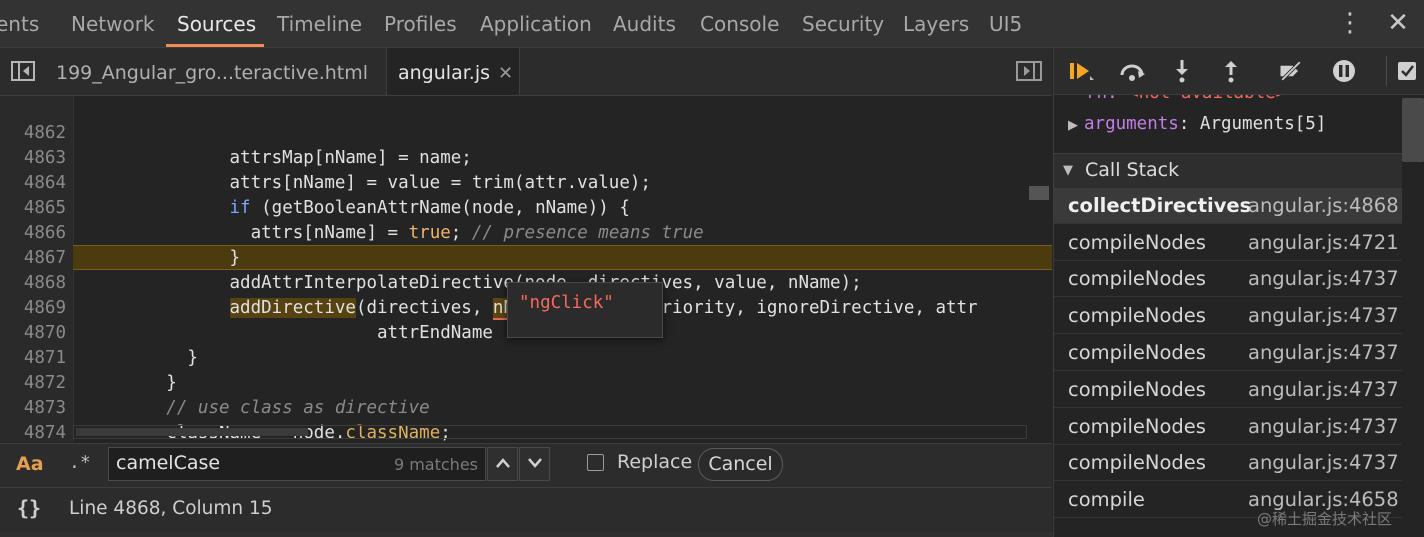 The width and height of the screenshot is (1424, 537). I want to click on active-tab-indicator, so click(215, 45).